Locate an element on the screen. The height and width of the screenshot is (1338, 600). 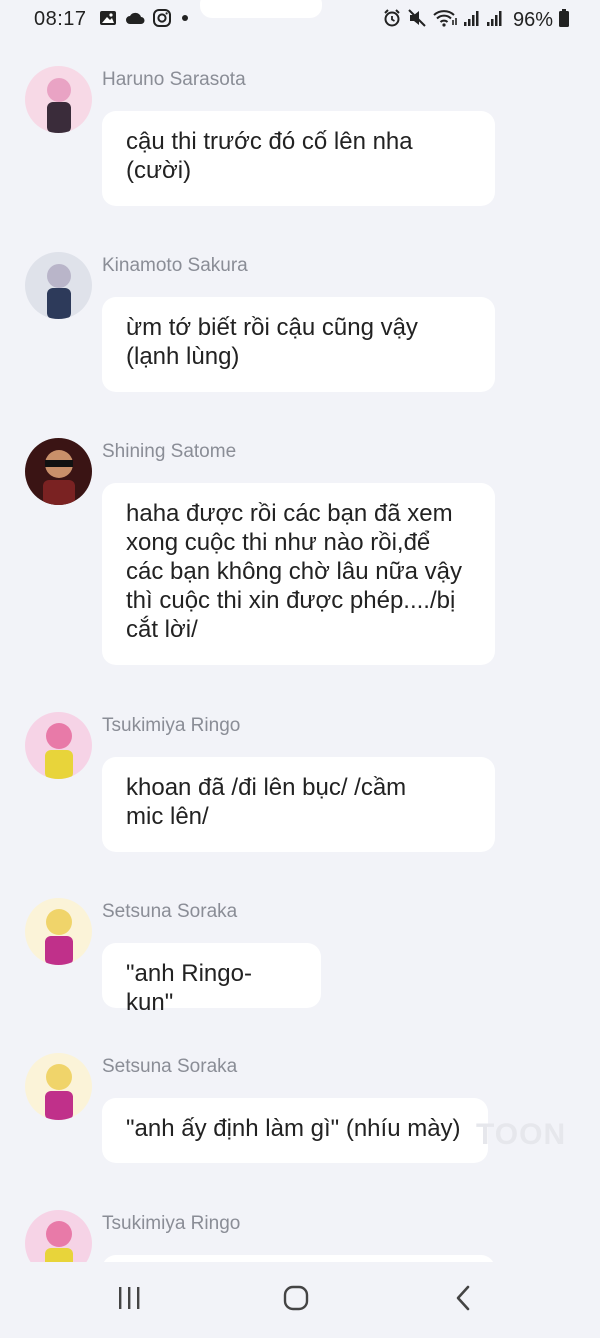
gallery-icon is located at coordinates (108, 20).